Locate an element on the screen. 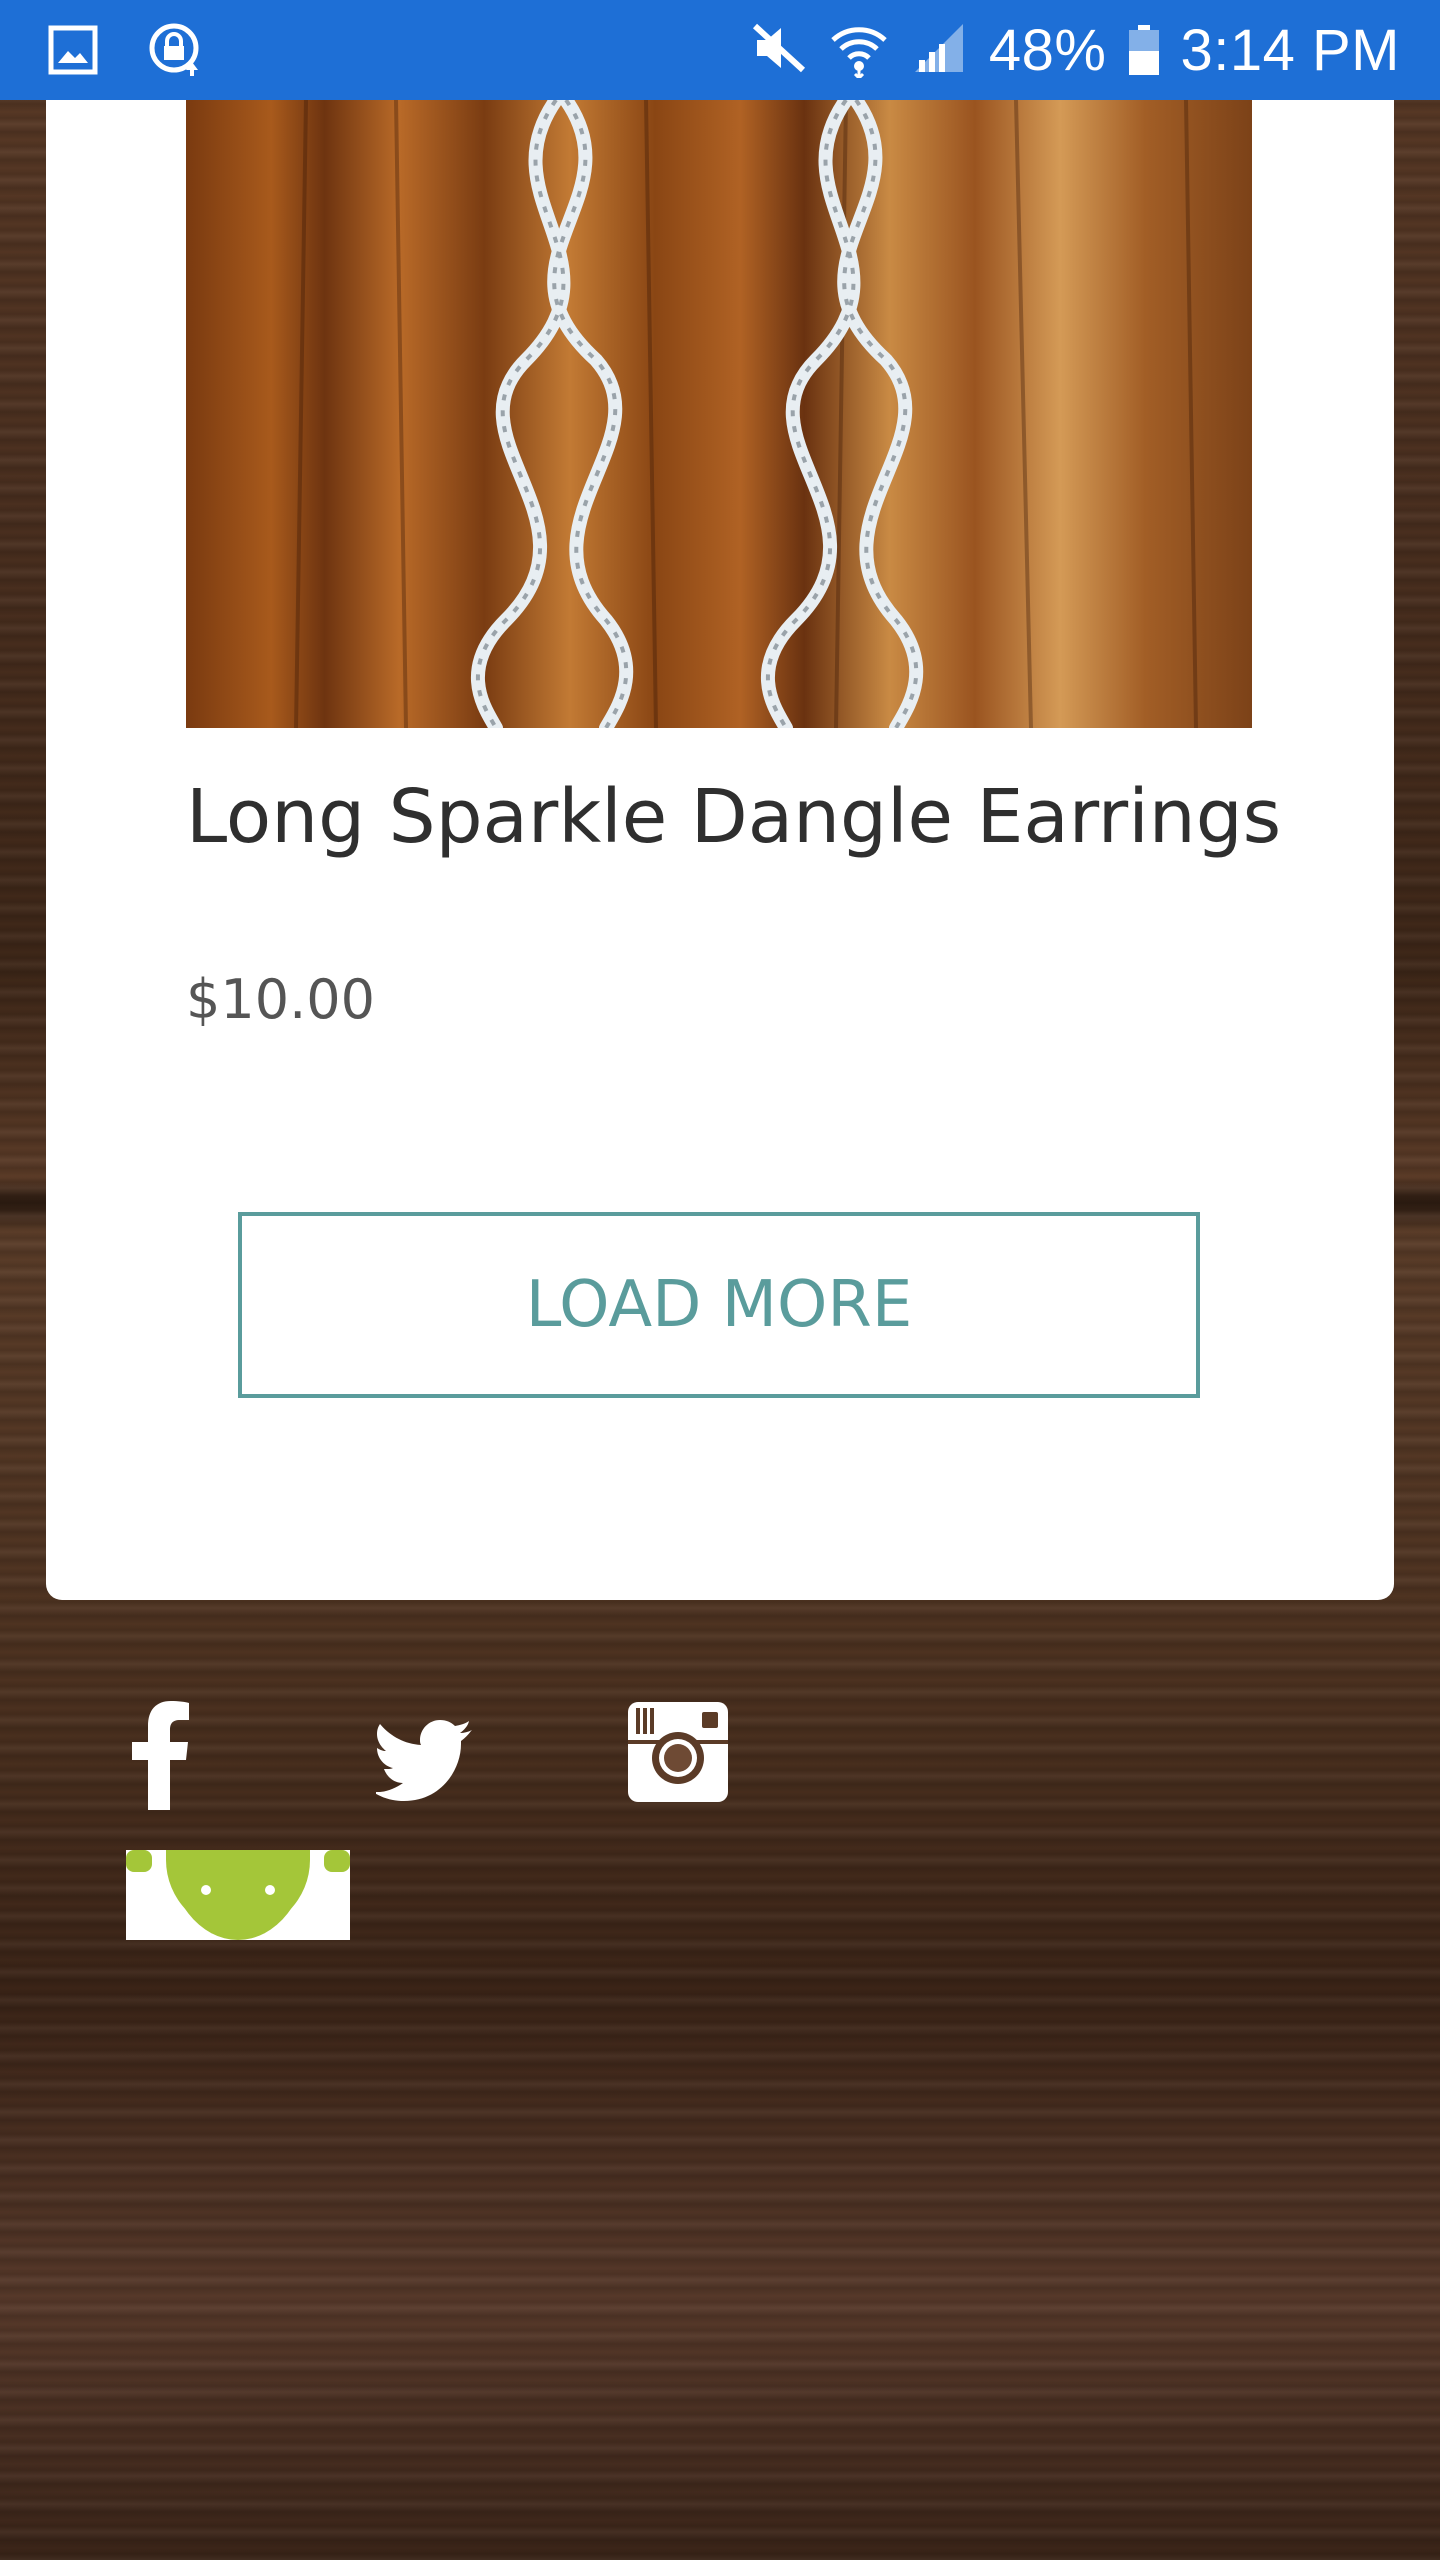 This screenshot has height=2560, width=1440. battery-percent: 48% is located at coordinates (1047, 50).